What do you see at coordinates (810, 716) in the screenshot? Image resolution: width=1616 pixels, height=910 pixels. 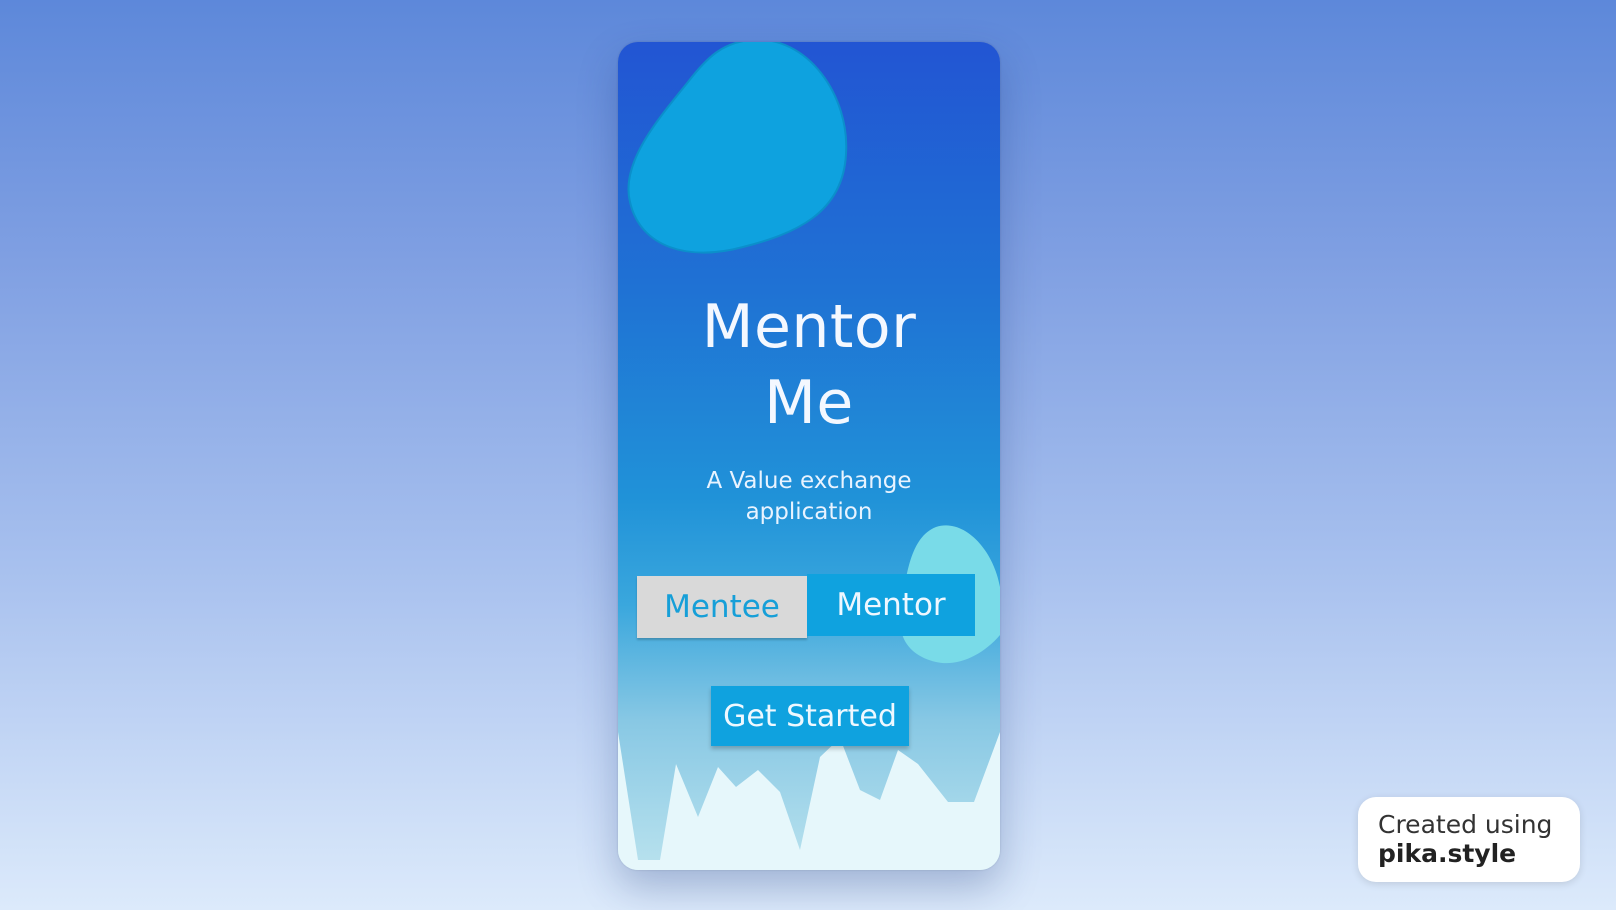 I see `get-started-button: Get Started` at bounding box center [810, 716].